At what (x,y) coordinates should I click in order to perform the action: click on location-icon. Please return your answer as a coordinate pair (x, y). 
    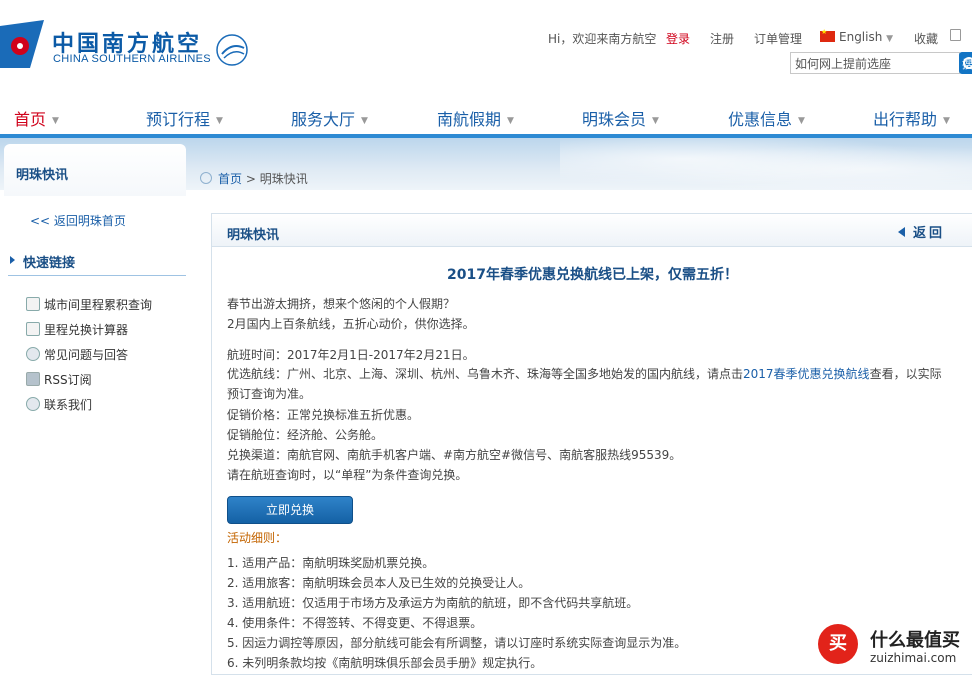
    Looking at the image, I should click on (206, 178).